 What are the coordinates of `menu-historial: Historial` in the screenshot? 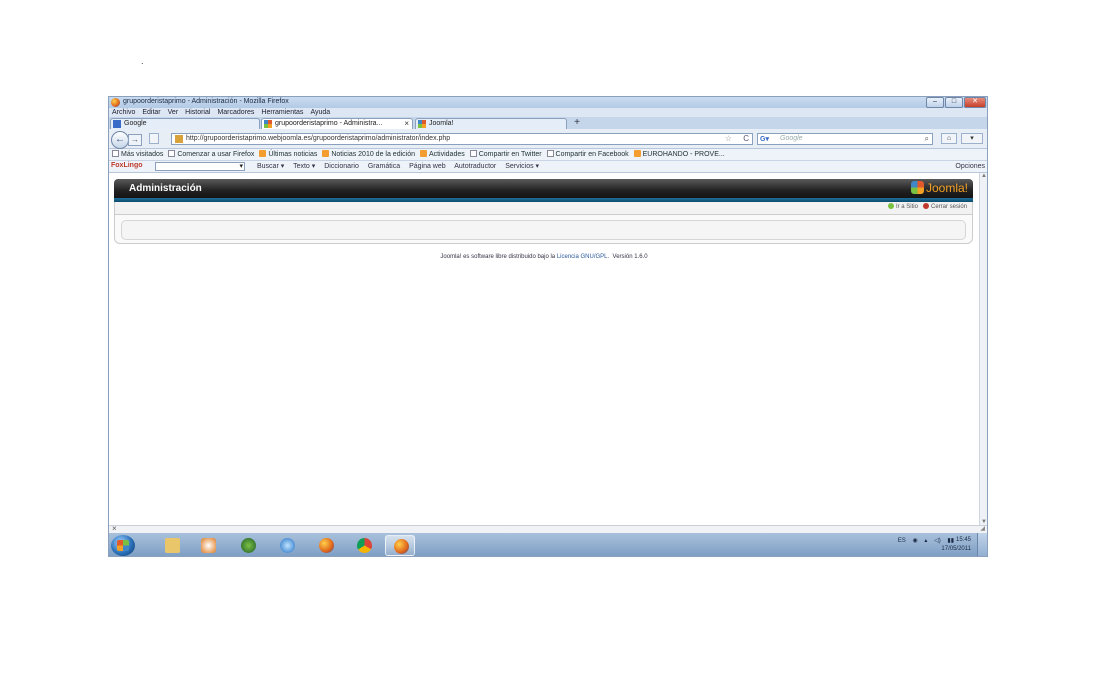 It's located at (197, 112).